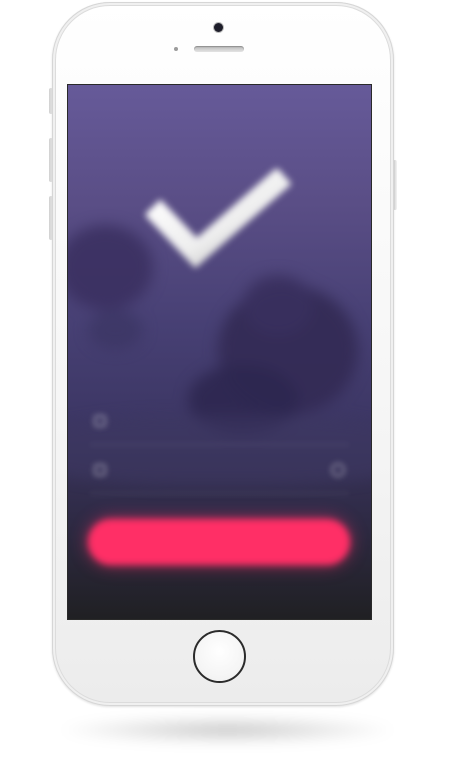 The image size is (451, 778). I want to click on username-field, so click(219, 428).